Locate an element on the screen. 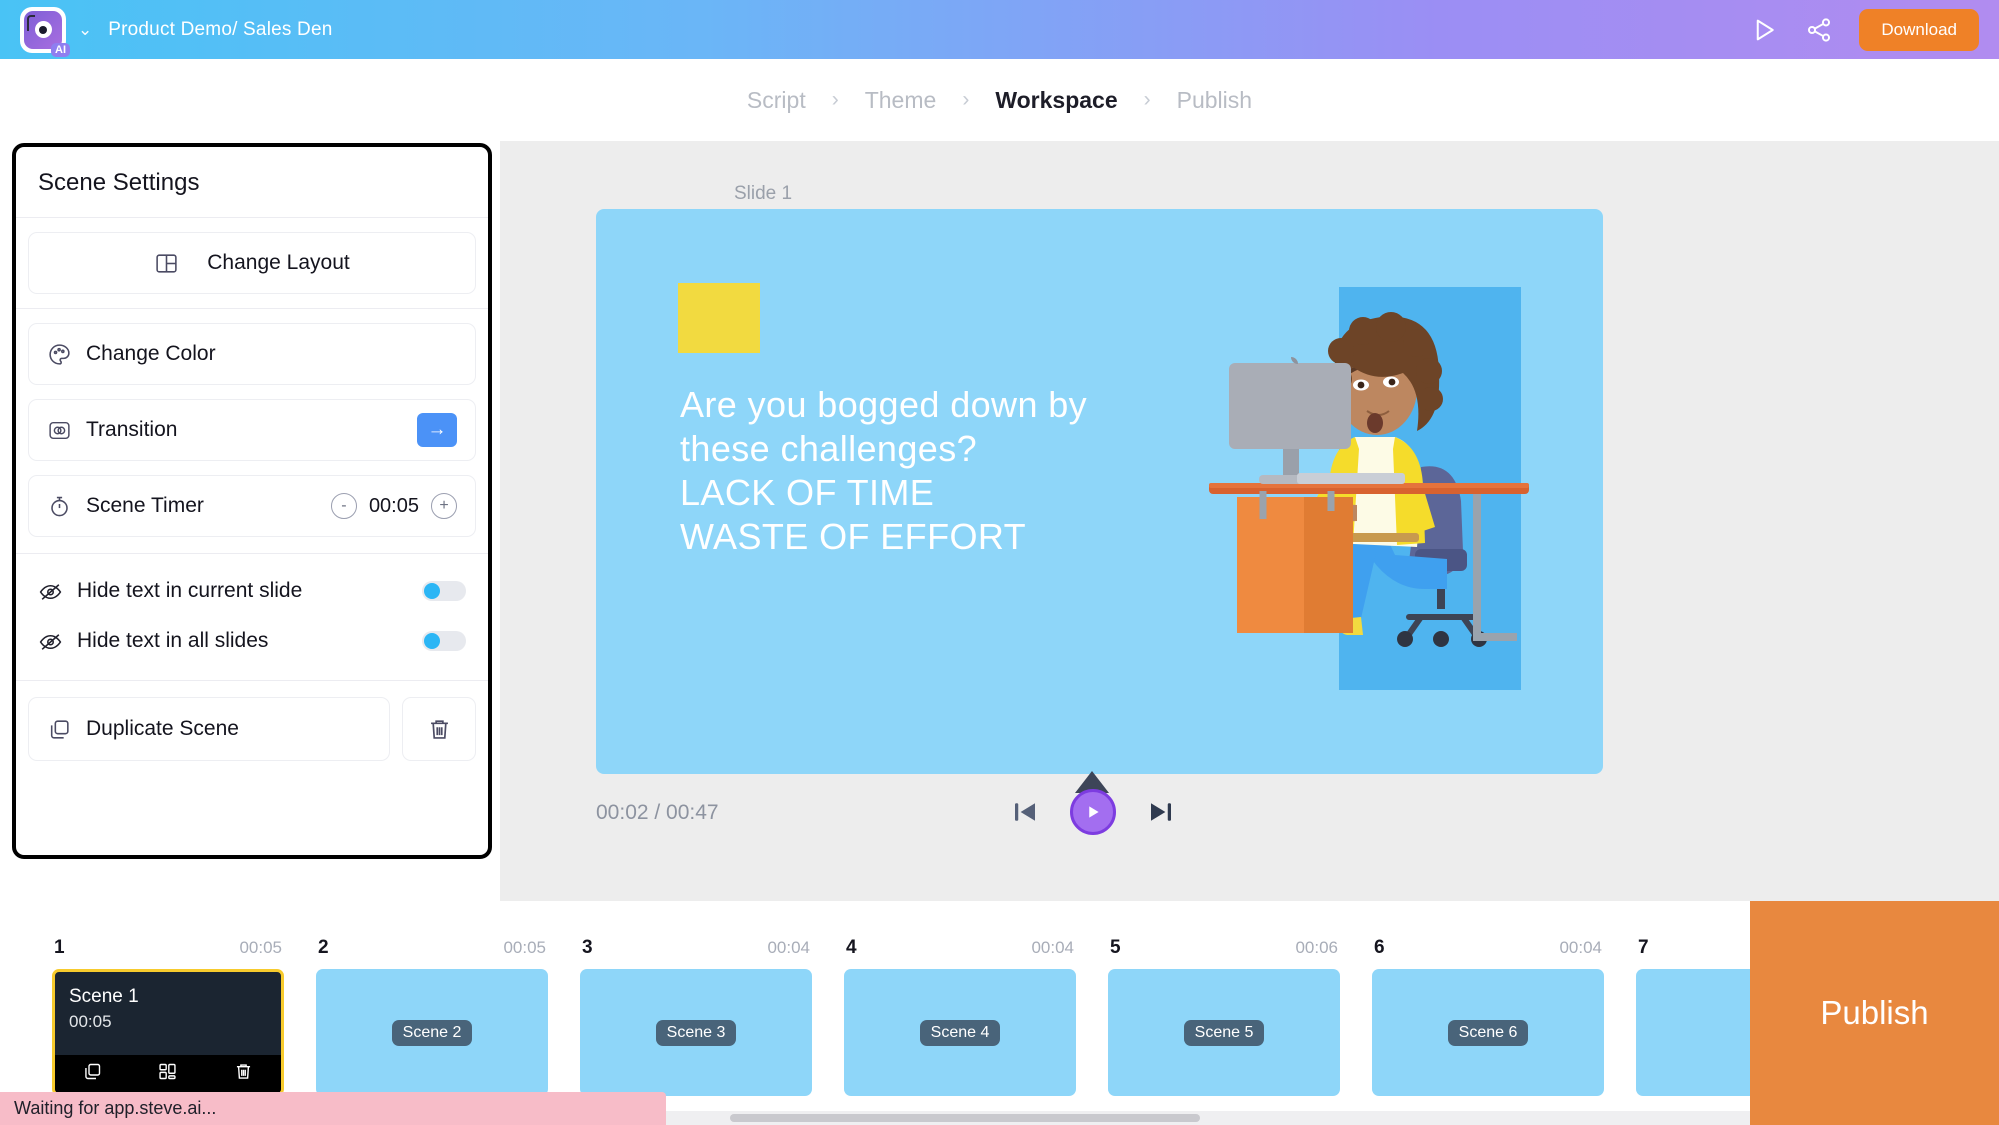 The image size is (1999, 1125). preview-play-icon is located at coordinates (1764, 30).